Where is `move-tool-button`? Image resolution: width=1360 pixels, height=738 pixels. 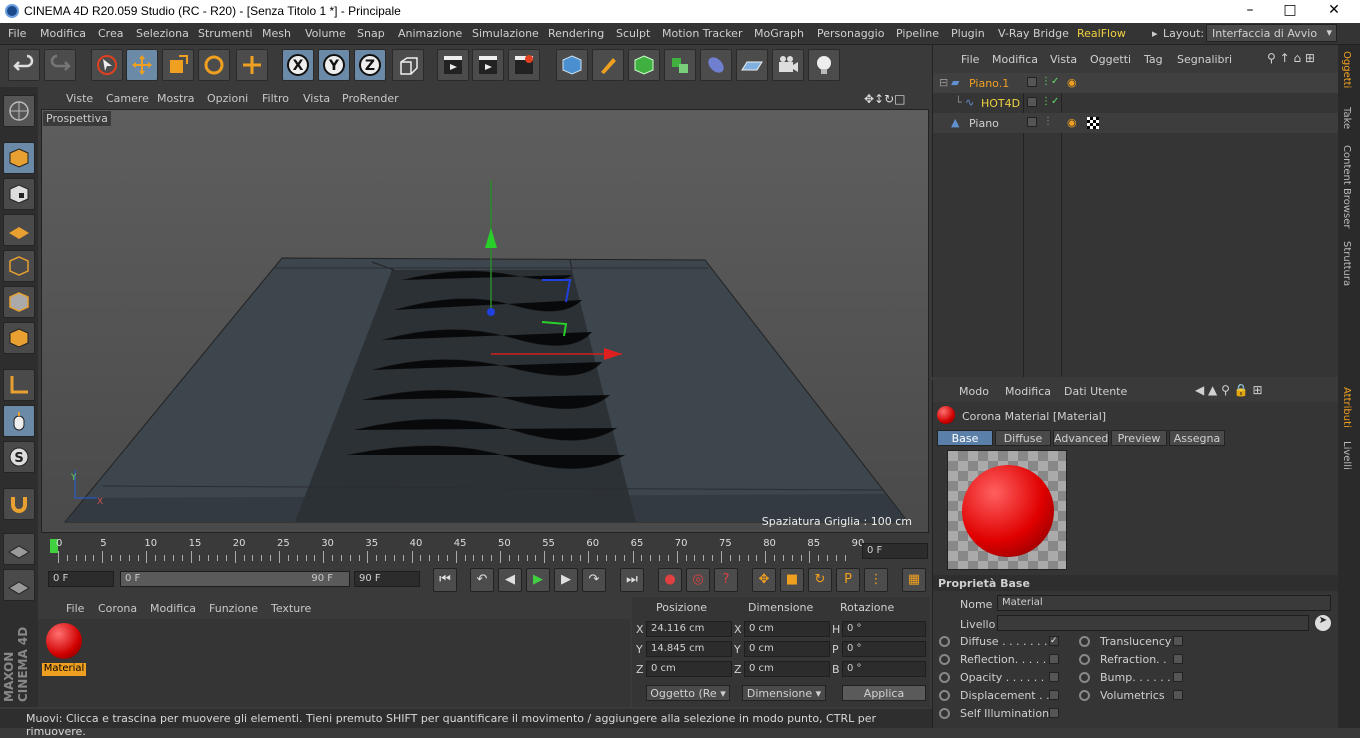
move-tool-button is located at coordinates (142, 65).